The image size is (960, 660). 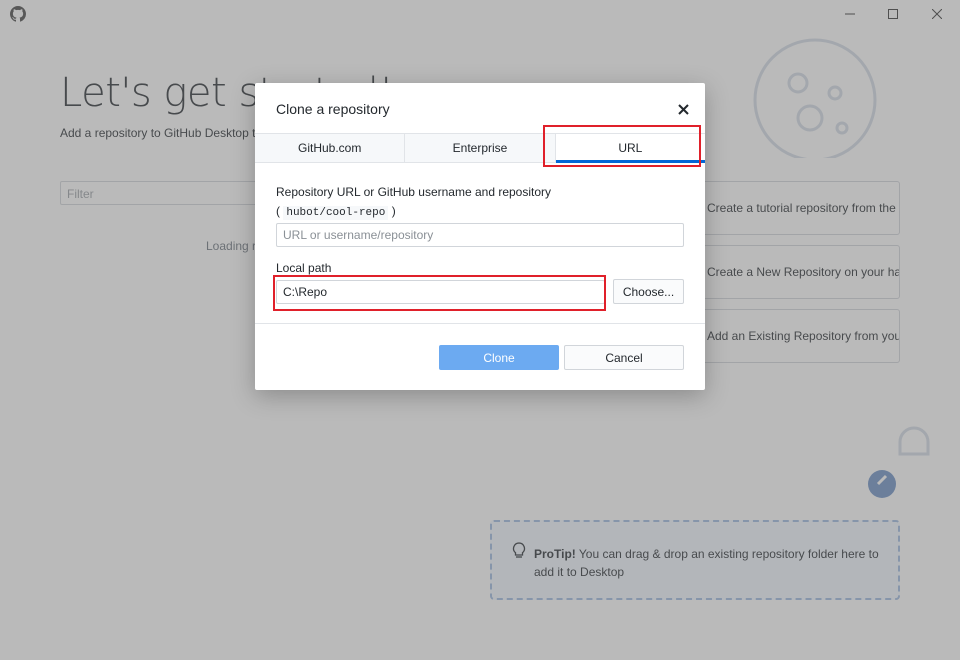 What do you see at coordinates (499, 357) in the screenshot?
I see `clone-button: Clone` at bounding box center [499, 357].